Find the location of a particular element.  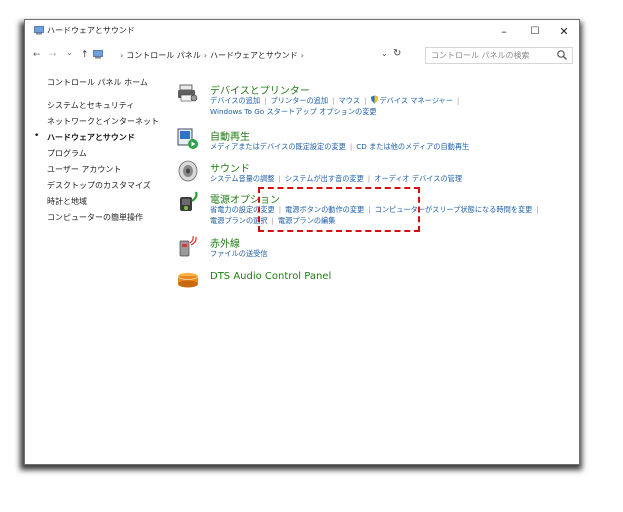

title-bar: ハードウェアとサウンド – ☐ ✕ is located at coordinates (302, 32).